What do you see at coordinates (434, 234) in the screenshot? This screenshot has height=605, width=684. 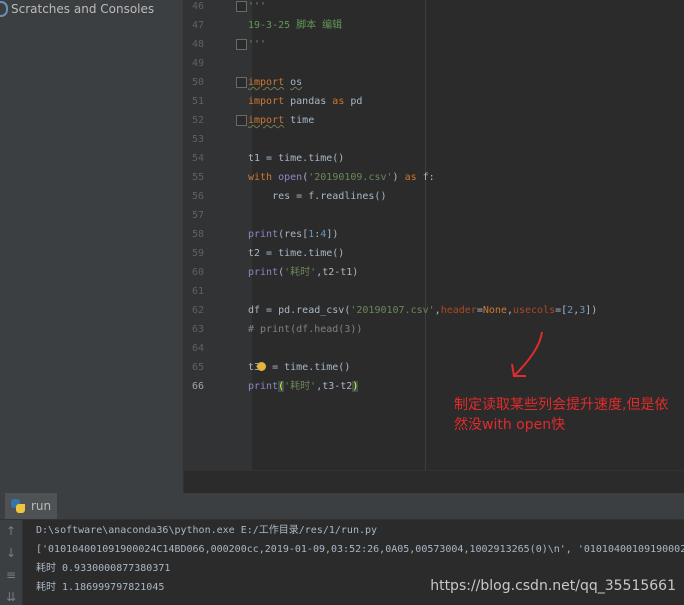 I see `code-line: 58 print(res[1:4])` at bounding box center [434, 234].